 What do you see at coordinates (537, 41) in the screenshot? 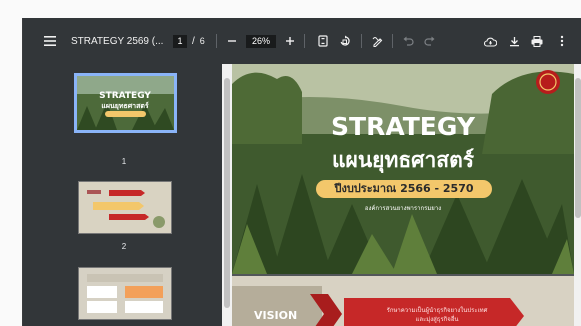
I see `print-icon` at bounding box center [537, 41].